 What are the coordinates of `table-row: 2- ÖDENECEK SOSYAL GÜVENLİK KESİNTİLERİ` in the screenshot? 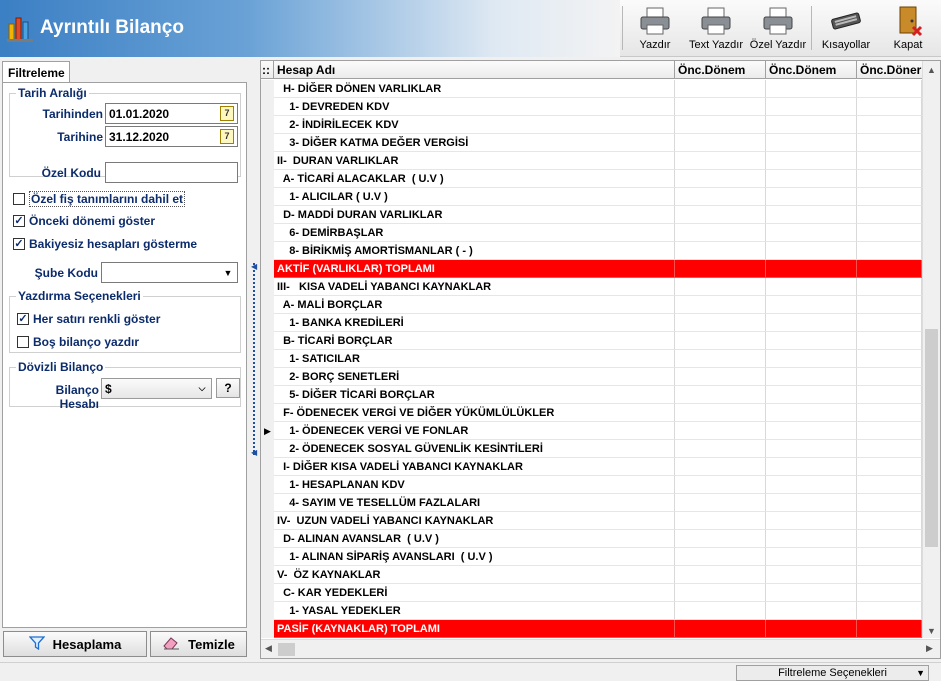 It's located at (591, 449).